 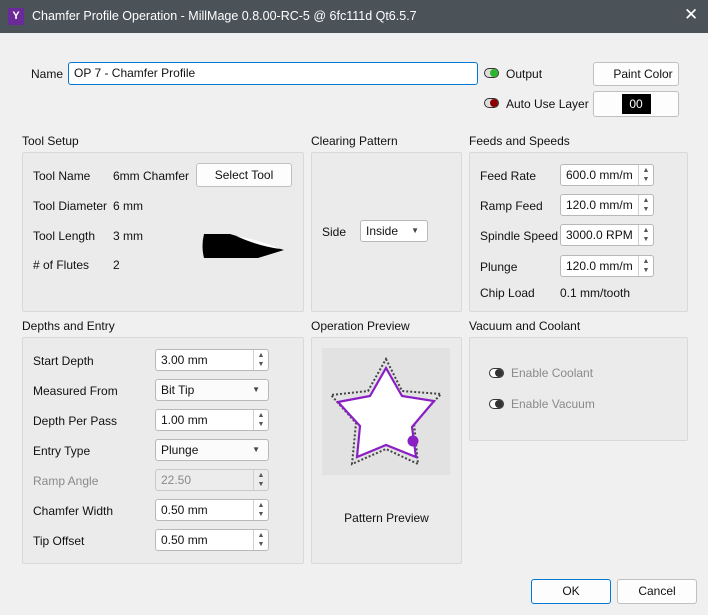 I want to click on tool-name-label: Tool Name, so click(x=62, y=176).